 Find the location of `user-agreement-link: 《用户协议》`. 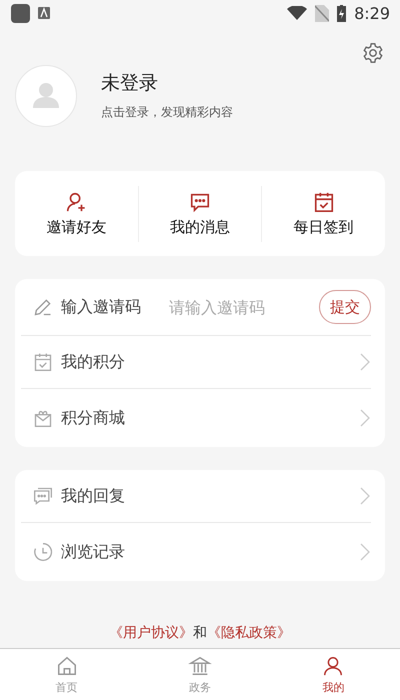

user-agreement-link: 《用户协议》 is located at coordinates (151, 633).